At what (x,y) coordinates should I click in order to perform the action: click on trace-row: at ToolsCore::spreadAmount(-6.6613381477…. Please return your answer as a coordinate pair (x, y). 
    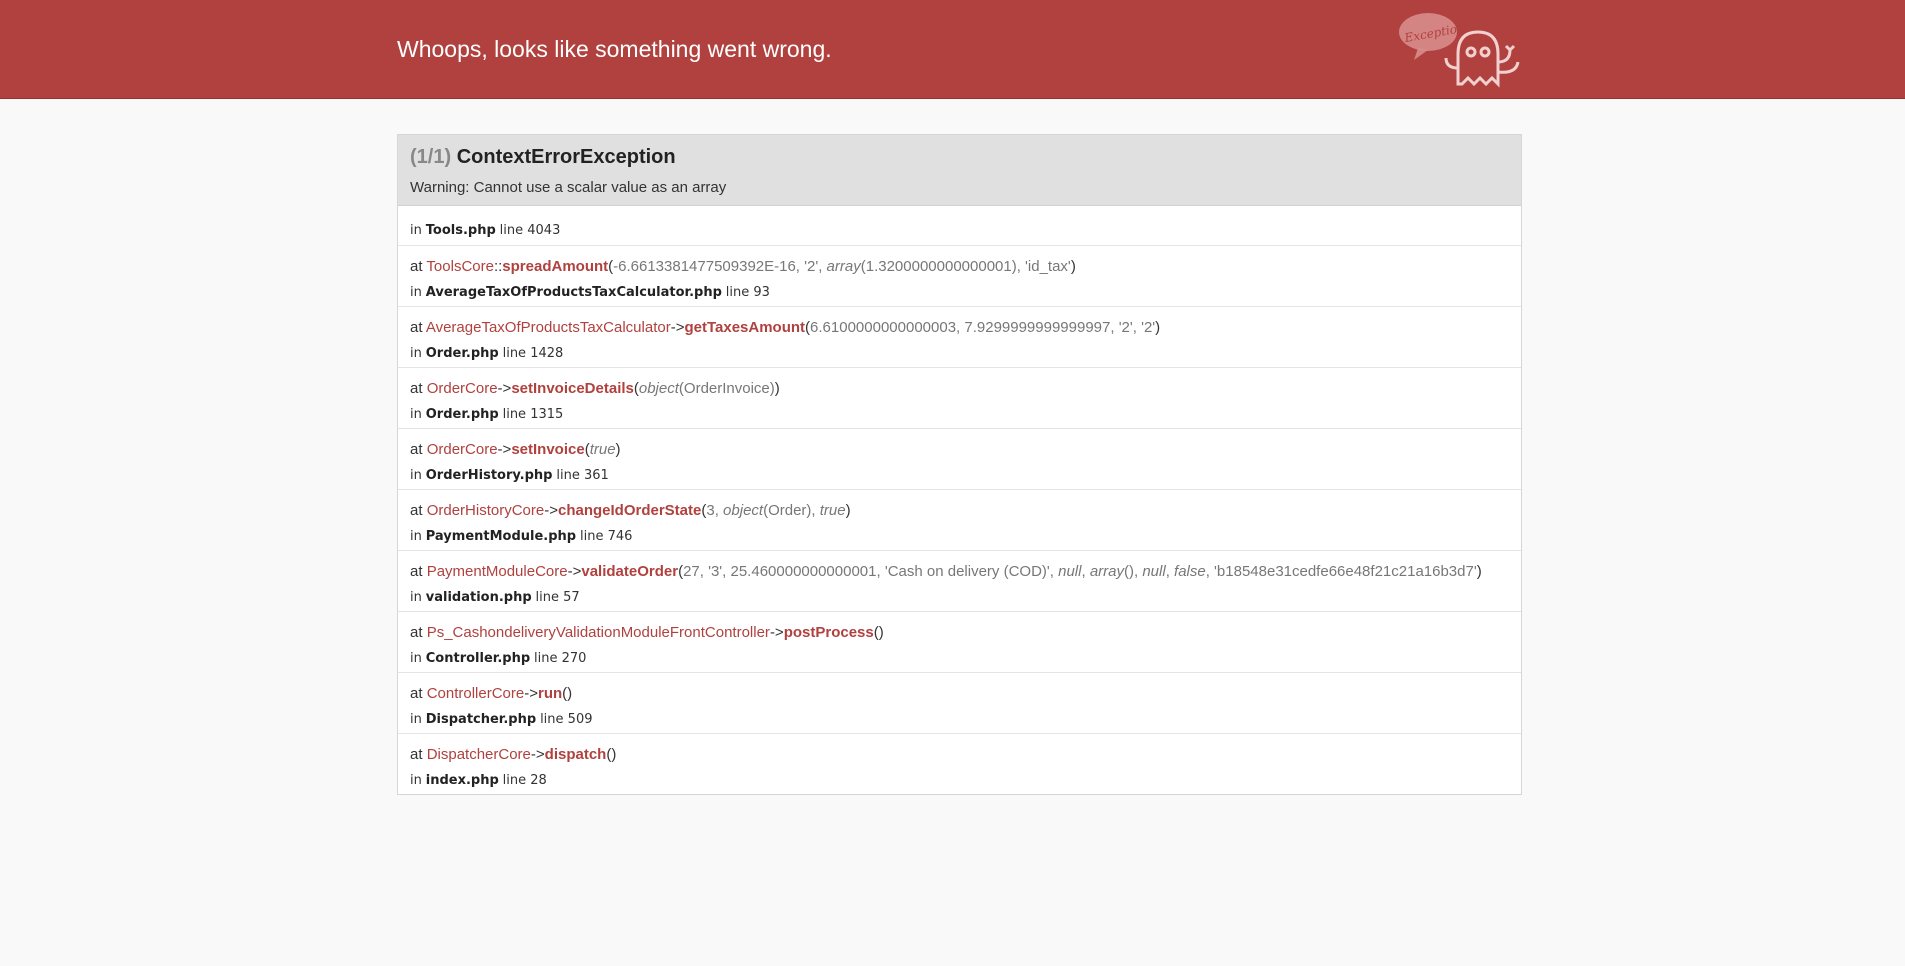
    Looking at the image, I should click on (959, 275).